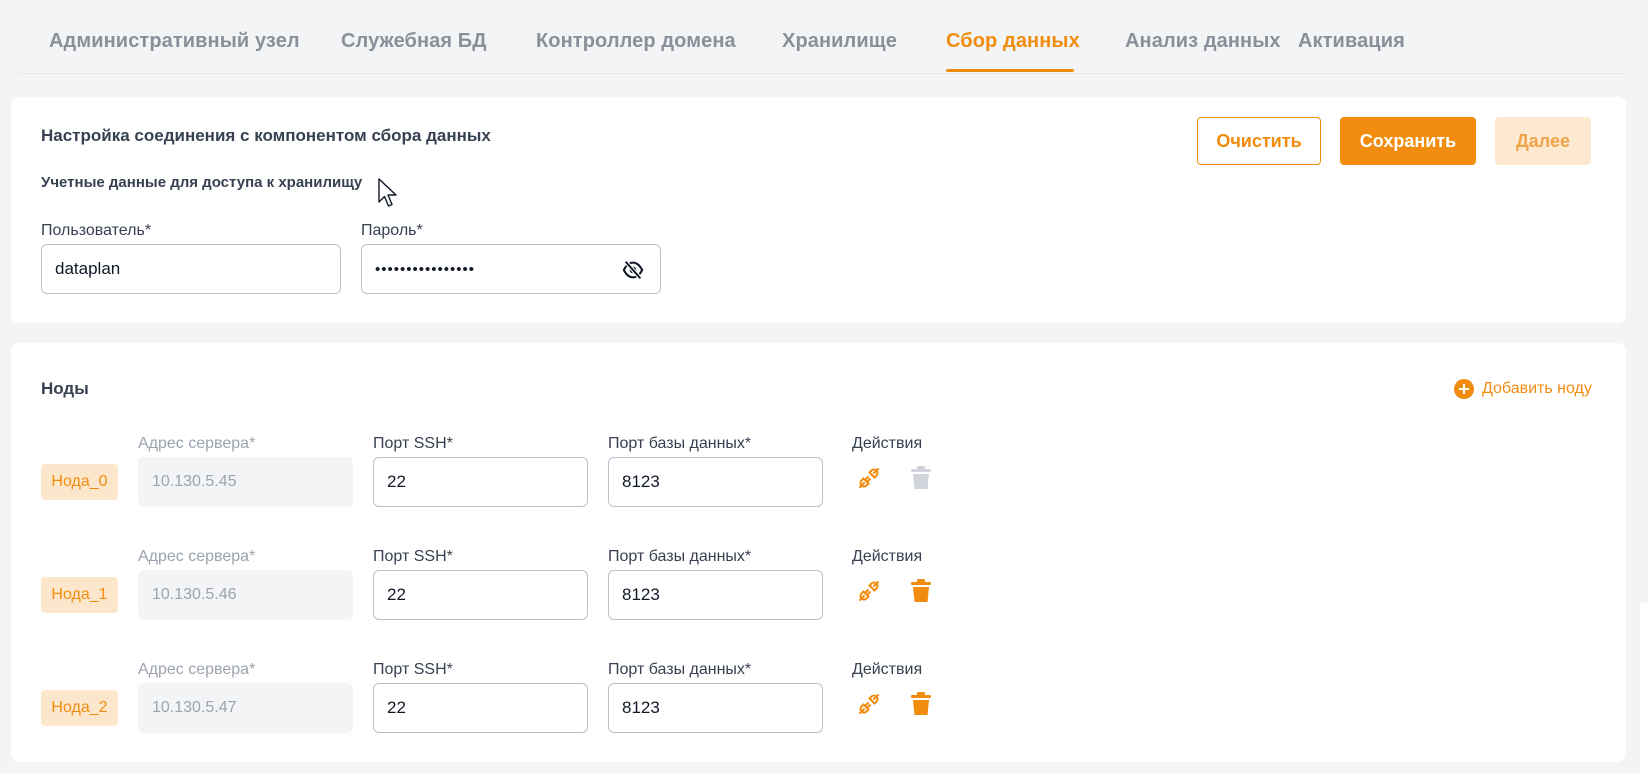 The height and width of the screenshot is (773, 1648). What do you see at coordinates (65, 388) in the screenshot?
I see `nodes-title: Ноды` at bounding box center [65, 388].